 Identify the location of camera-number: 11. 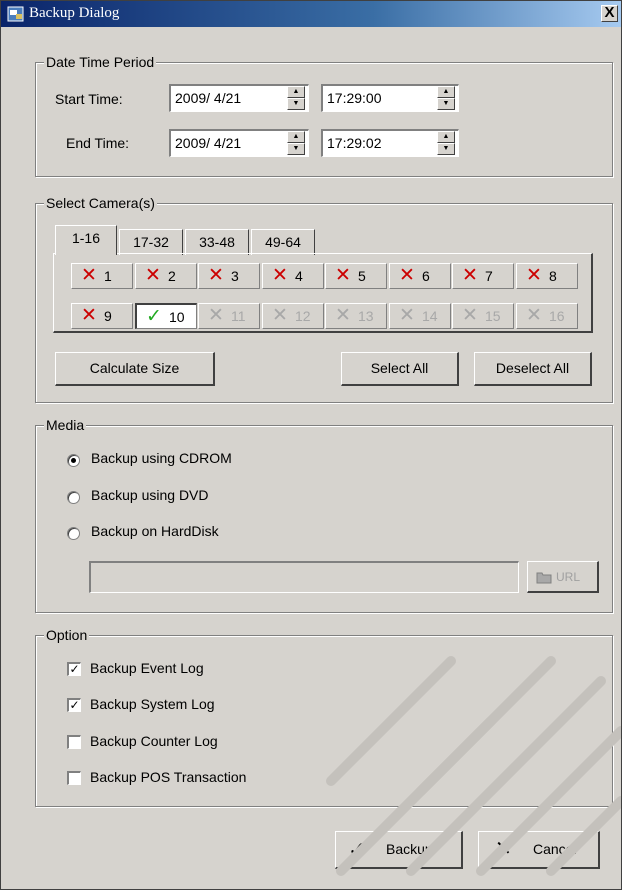
(238, 316).